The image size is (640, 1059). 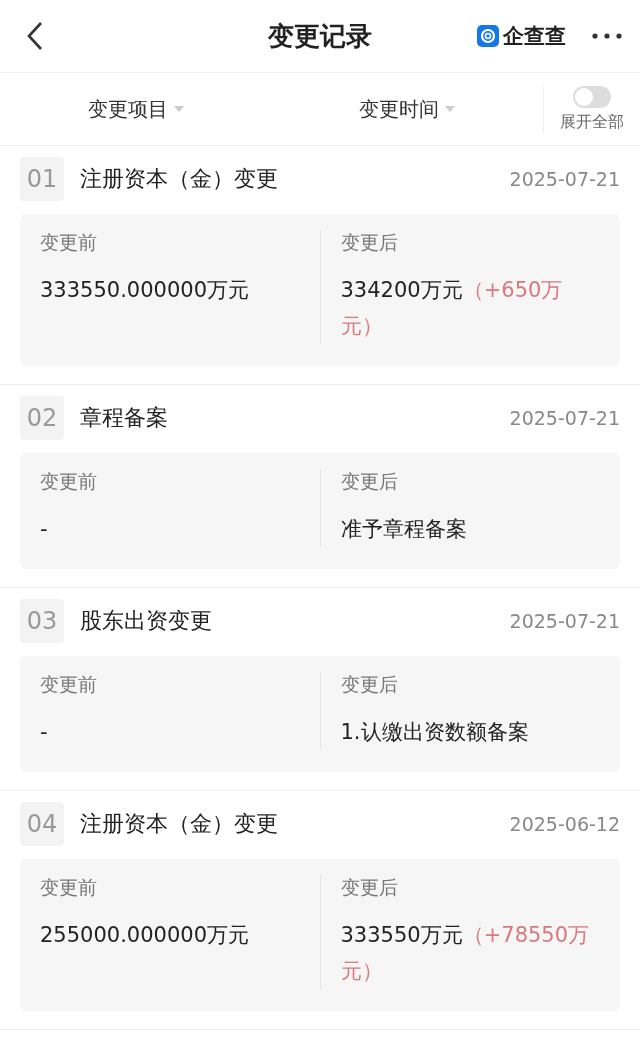 I want to click on expand-toggle, so click(x=592, y=96).